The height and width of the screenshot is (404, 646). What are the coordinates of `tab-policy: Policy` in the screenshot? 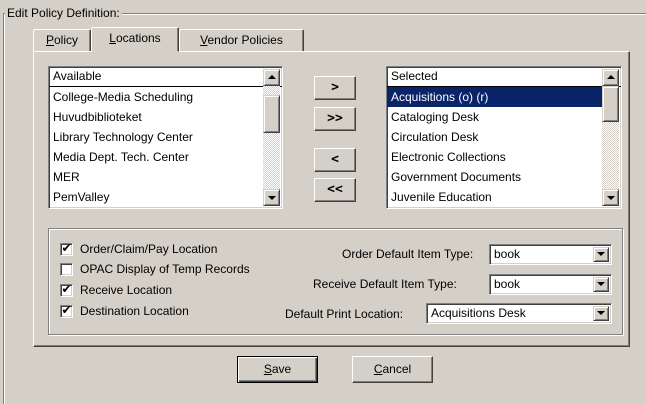 It's located at (62, 40).